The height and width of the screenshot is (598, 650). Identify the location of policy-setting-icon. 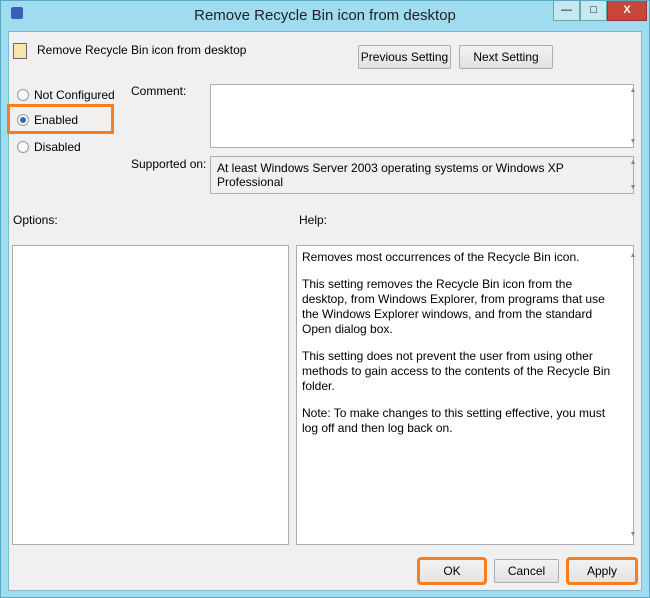
(20, 51).